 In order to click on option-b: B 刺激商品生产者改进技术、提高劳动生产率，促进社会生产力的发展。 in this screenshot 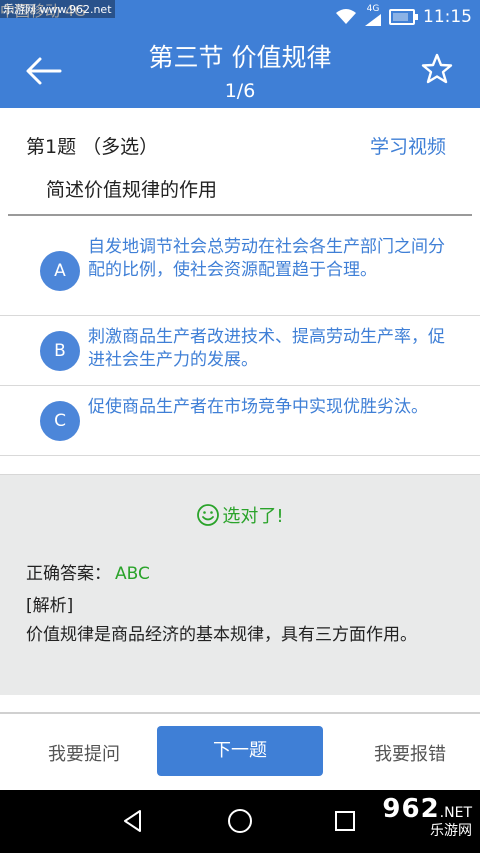, I will do `click(240, 351)`.